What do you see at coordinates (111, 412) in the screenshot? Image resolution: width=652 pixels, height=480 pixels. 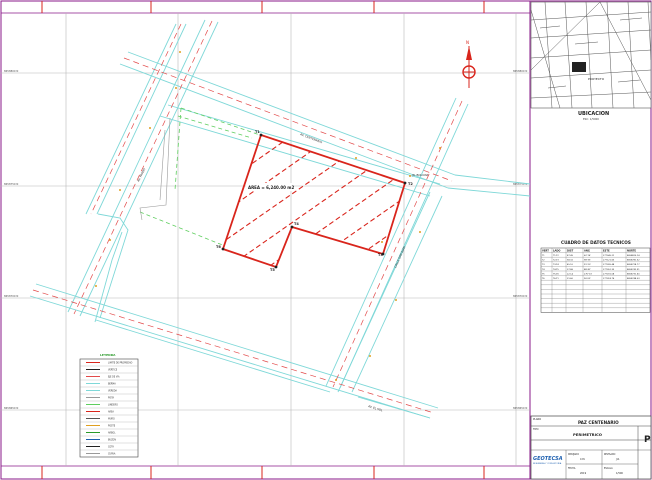 I see `legend-item-label: AREA` at bounding box center [111, 412].